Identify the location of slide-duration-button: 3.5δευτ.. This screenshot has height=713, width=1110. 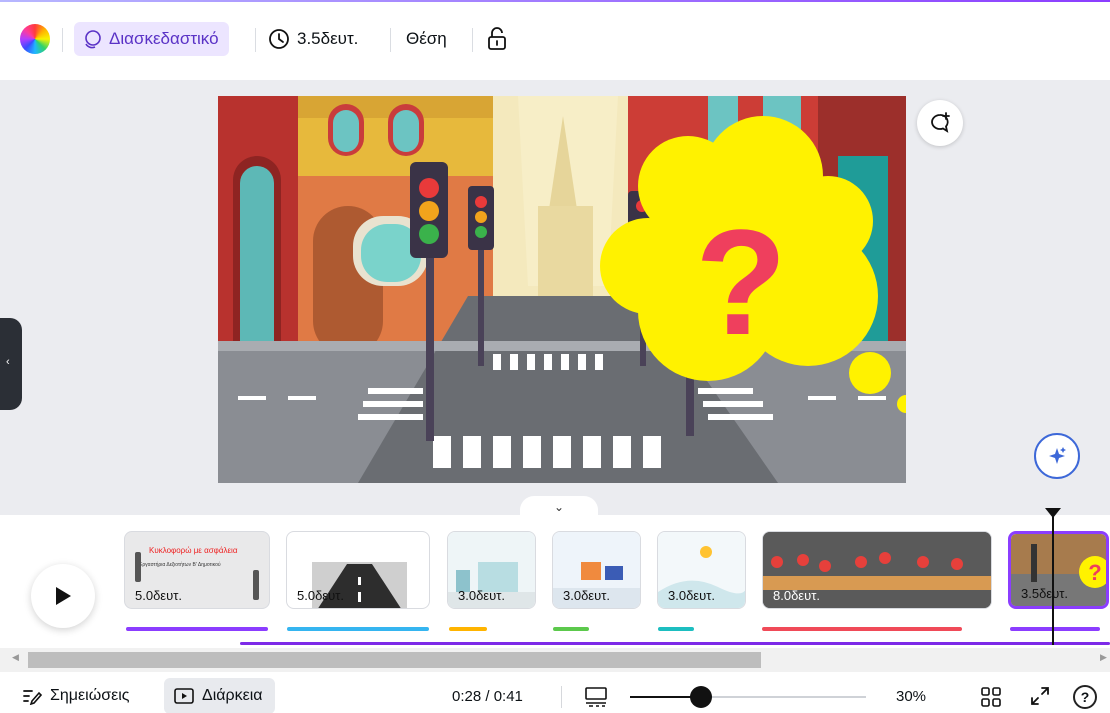
(313, 39).